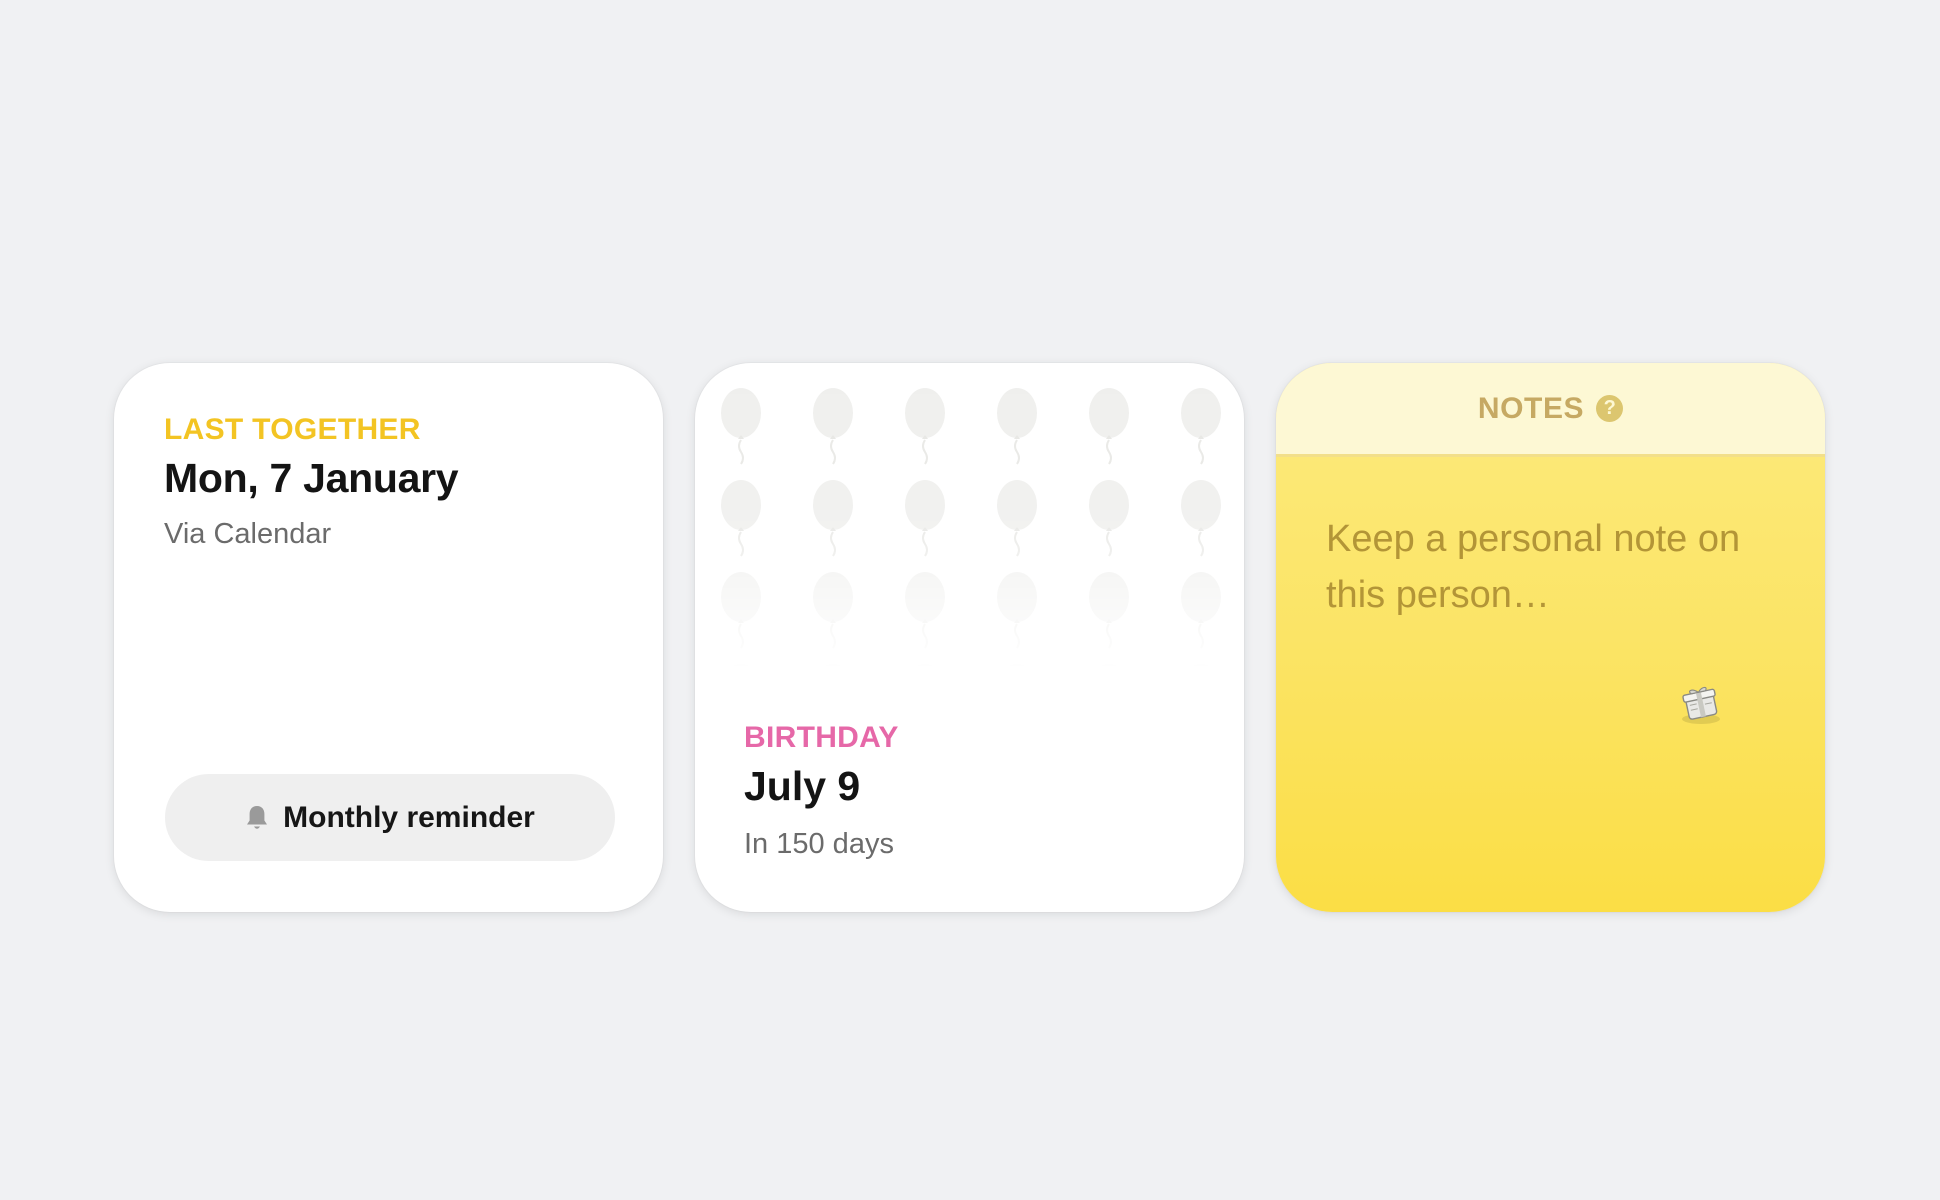  Describe the element at coordinates (1556, 586) in the screenshot. I see `notes-input` at that location.